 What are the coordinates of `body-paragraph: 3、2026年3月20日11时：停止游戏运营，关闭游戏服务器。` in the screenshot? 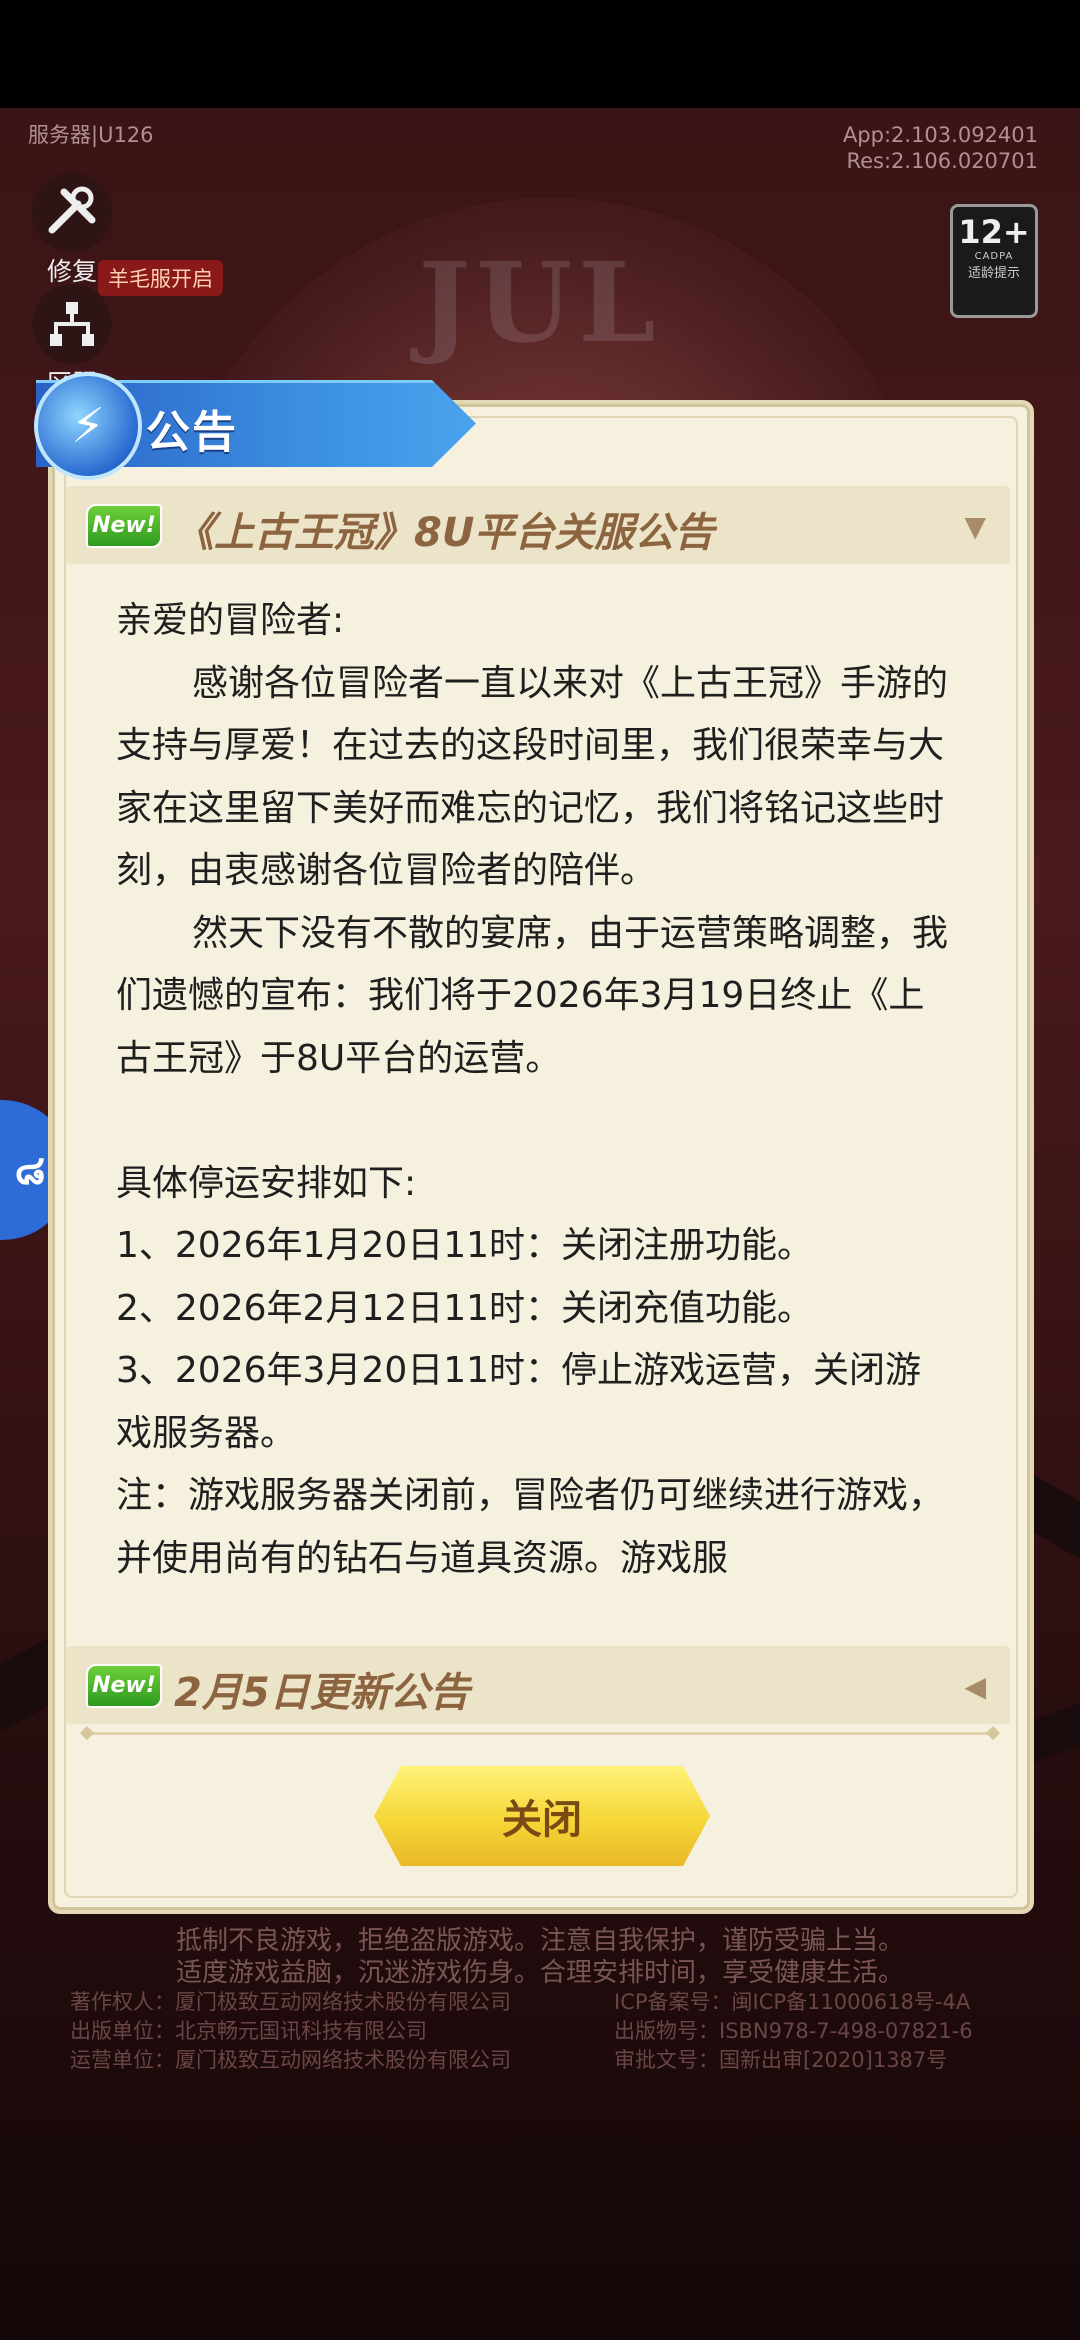 It's located at (519, 1402).